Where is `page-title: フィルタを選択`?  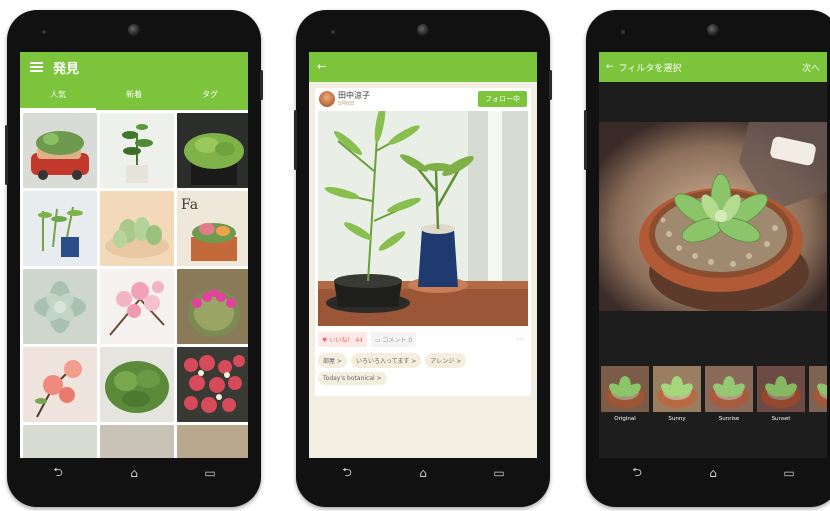 page-title: フィルタを選択 is located at coordinates (650, 68).